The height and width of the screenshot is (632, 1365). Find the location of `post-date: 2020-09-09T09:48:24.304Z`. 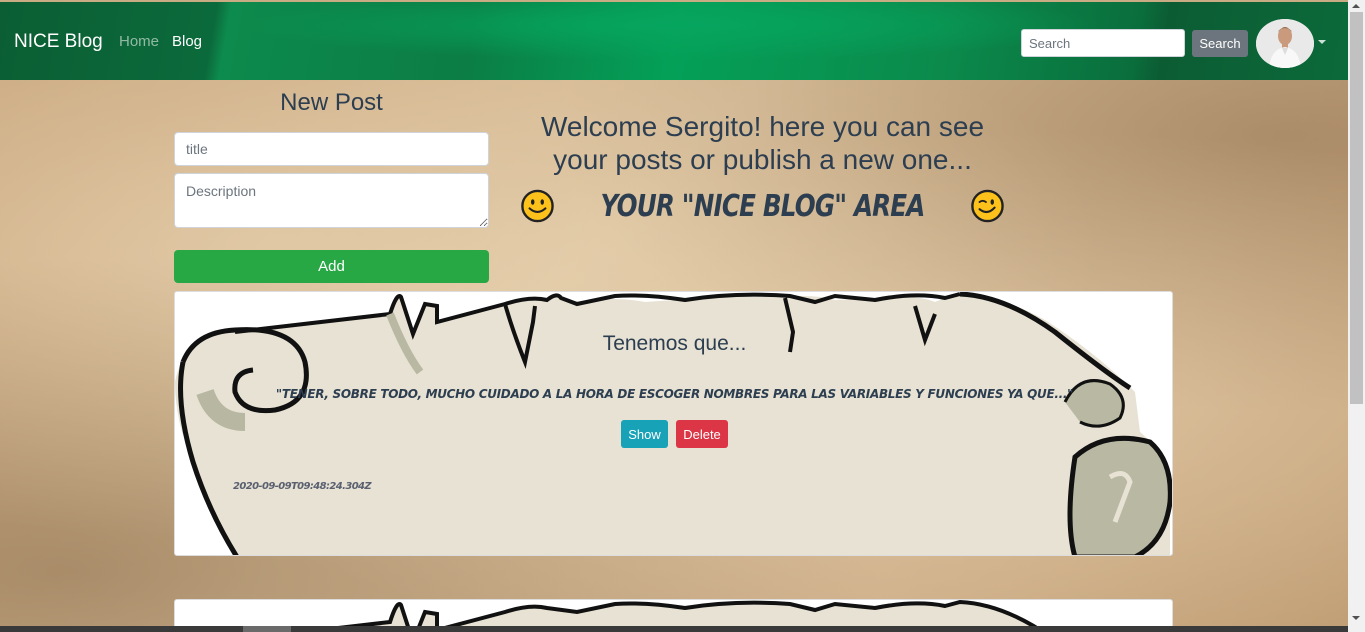

post-date: 2020-09-09T09:48:24.304Z is located at coordinates (302, 486).